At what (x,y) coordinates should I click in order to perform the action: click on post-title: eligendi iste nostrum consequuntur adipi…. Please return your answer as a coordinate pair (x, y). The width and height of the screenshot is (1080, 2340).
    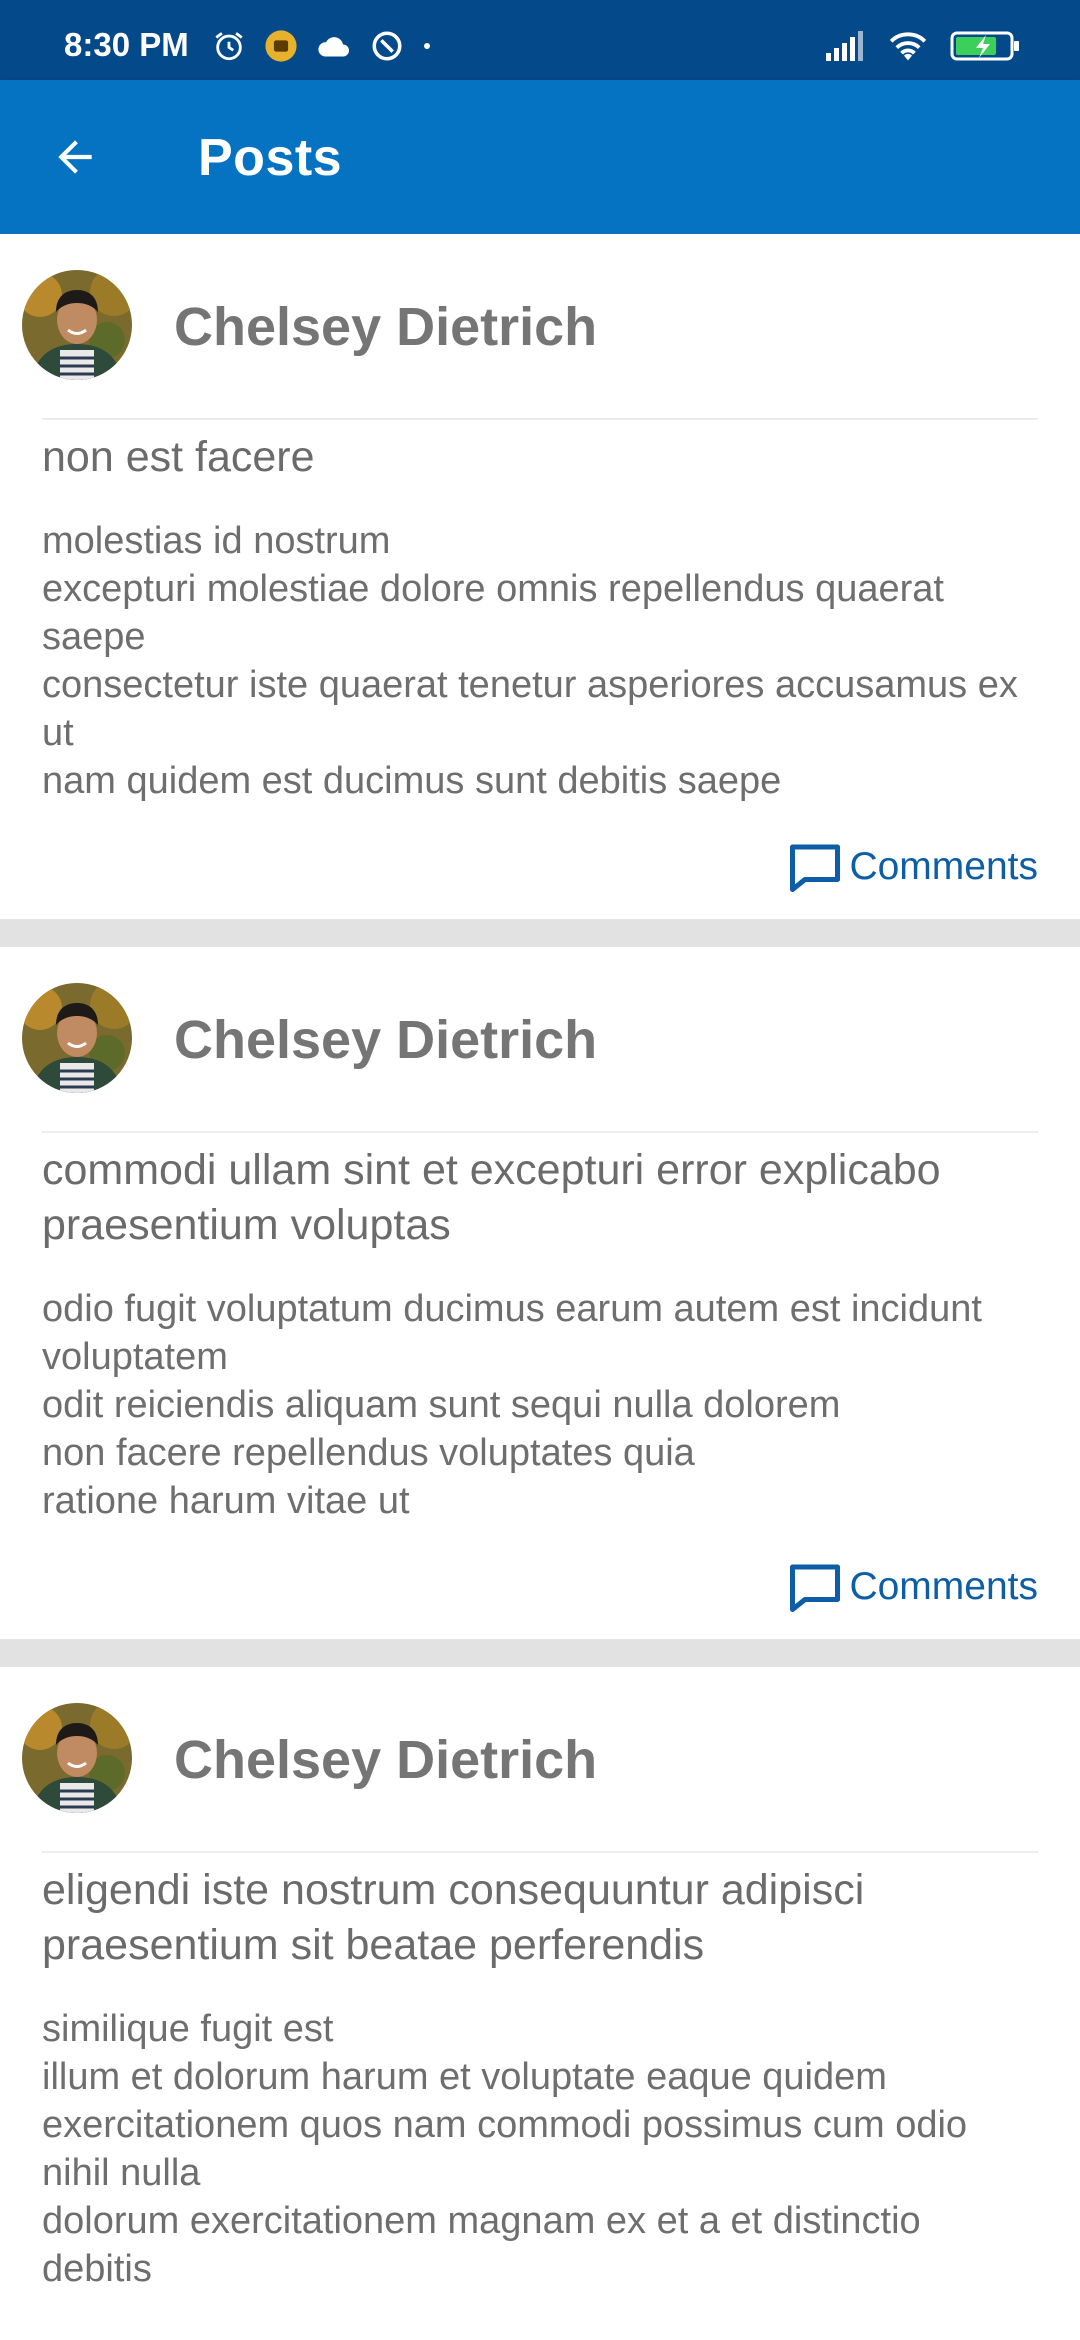
    Looking at the image, I should click on (453, 1917).